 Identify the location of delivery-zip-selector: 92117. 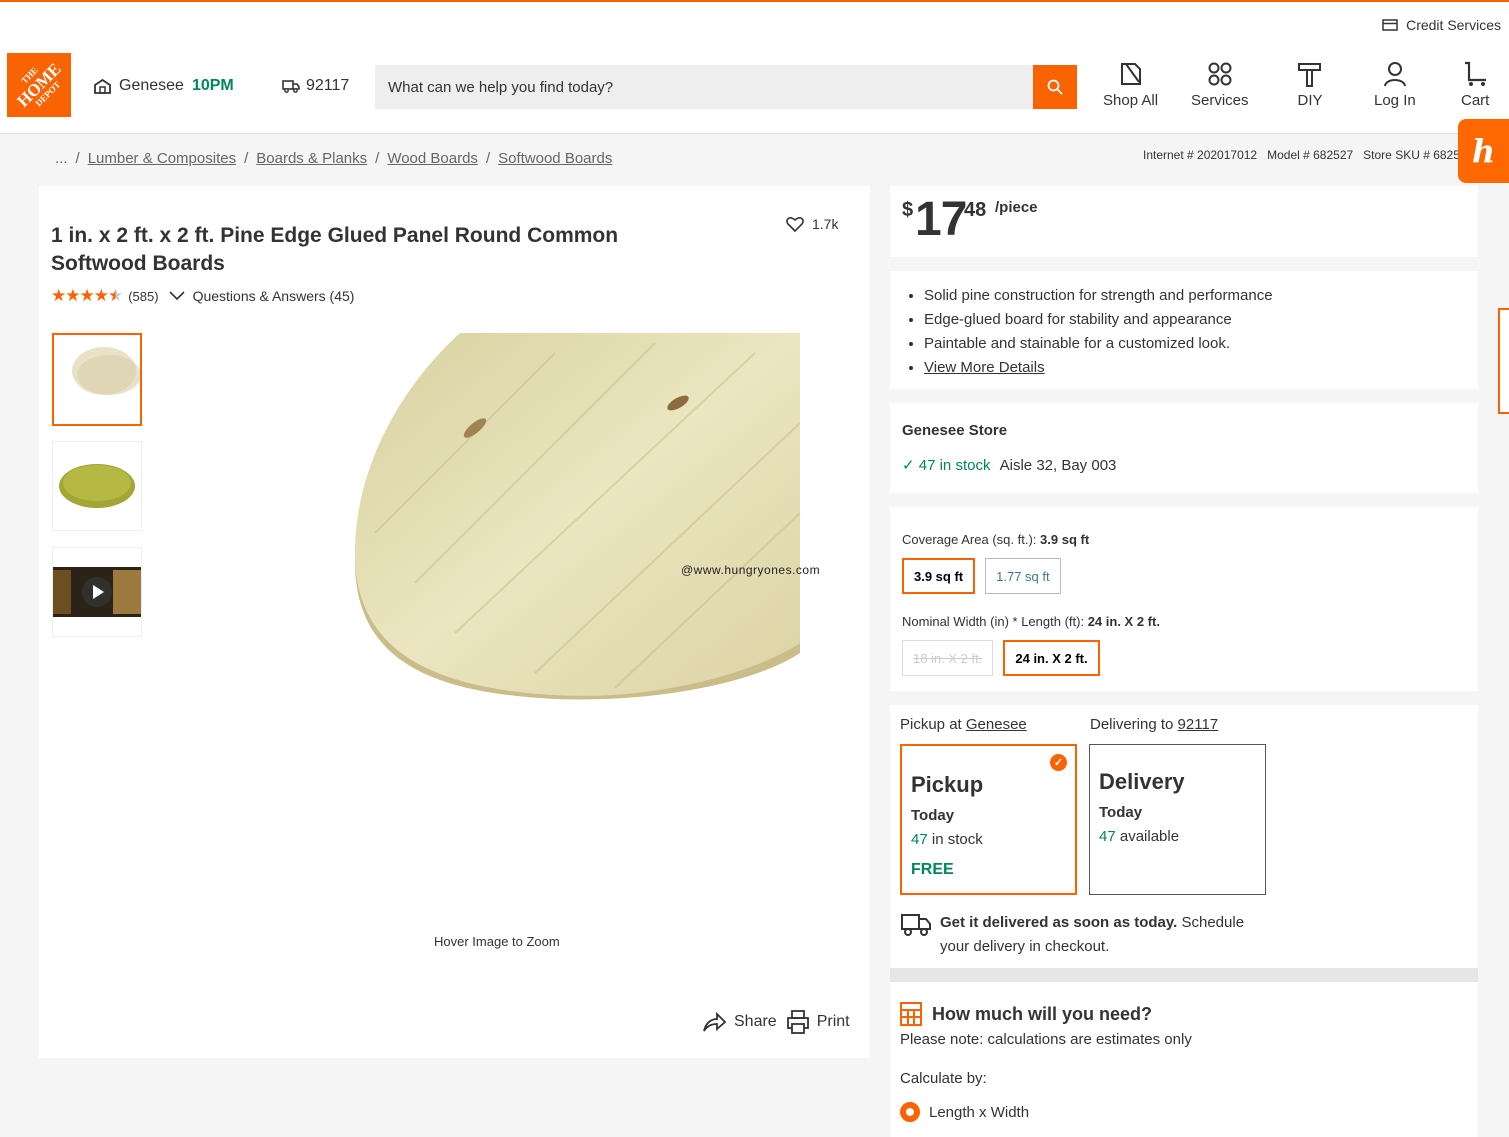
(315, 86).